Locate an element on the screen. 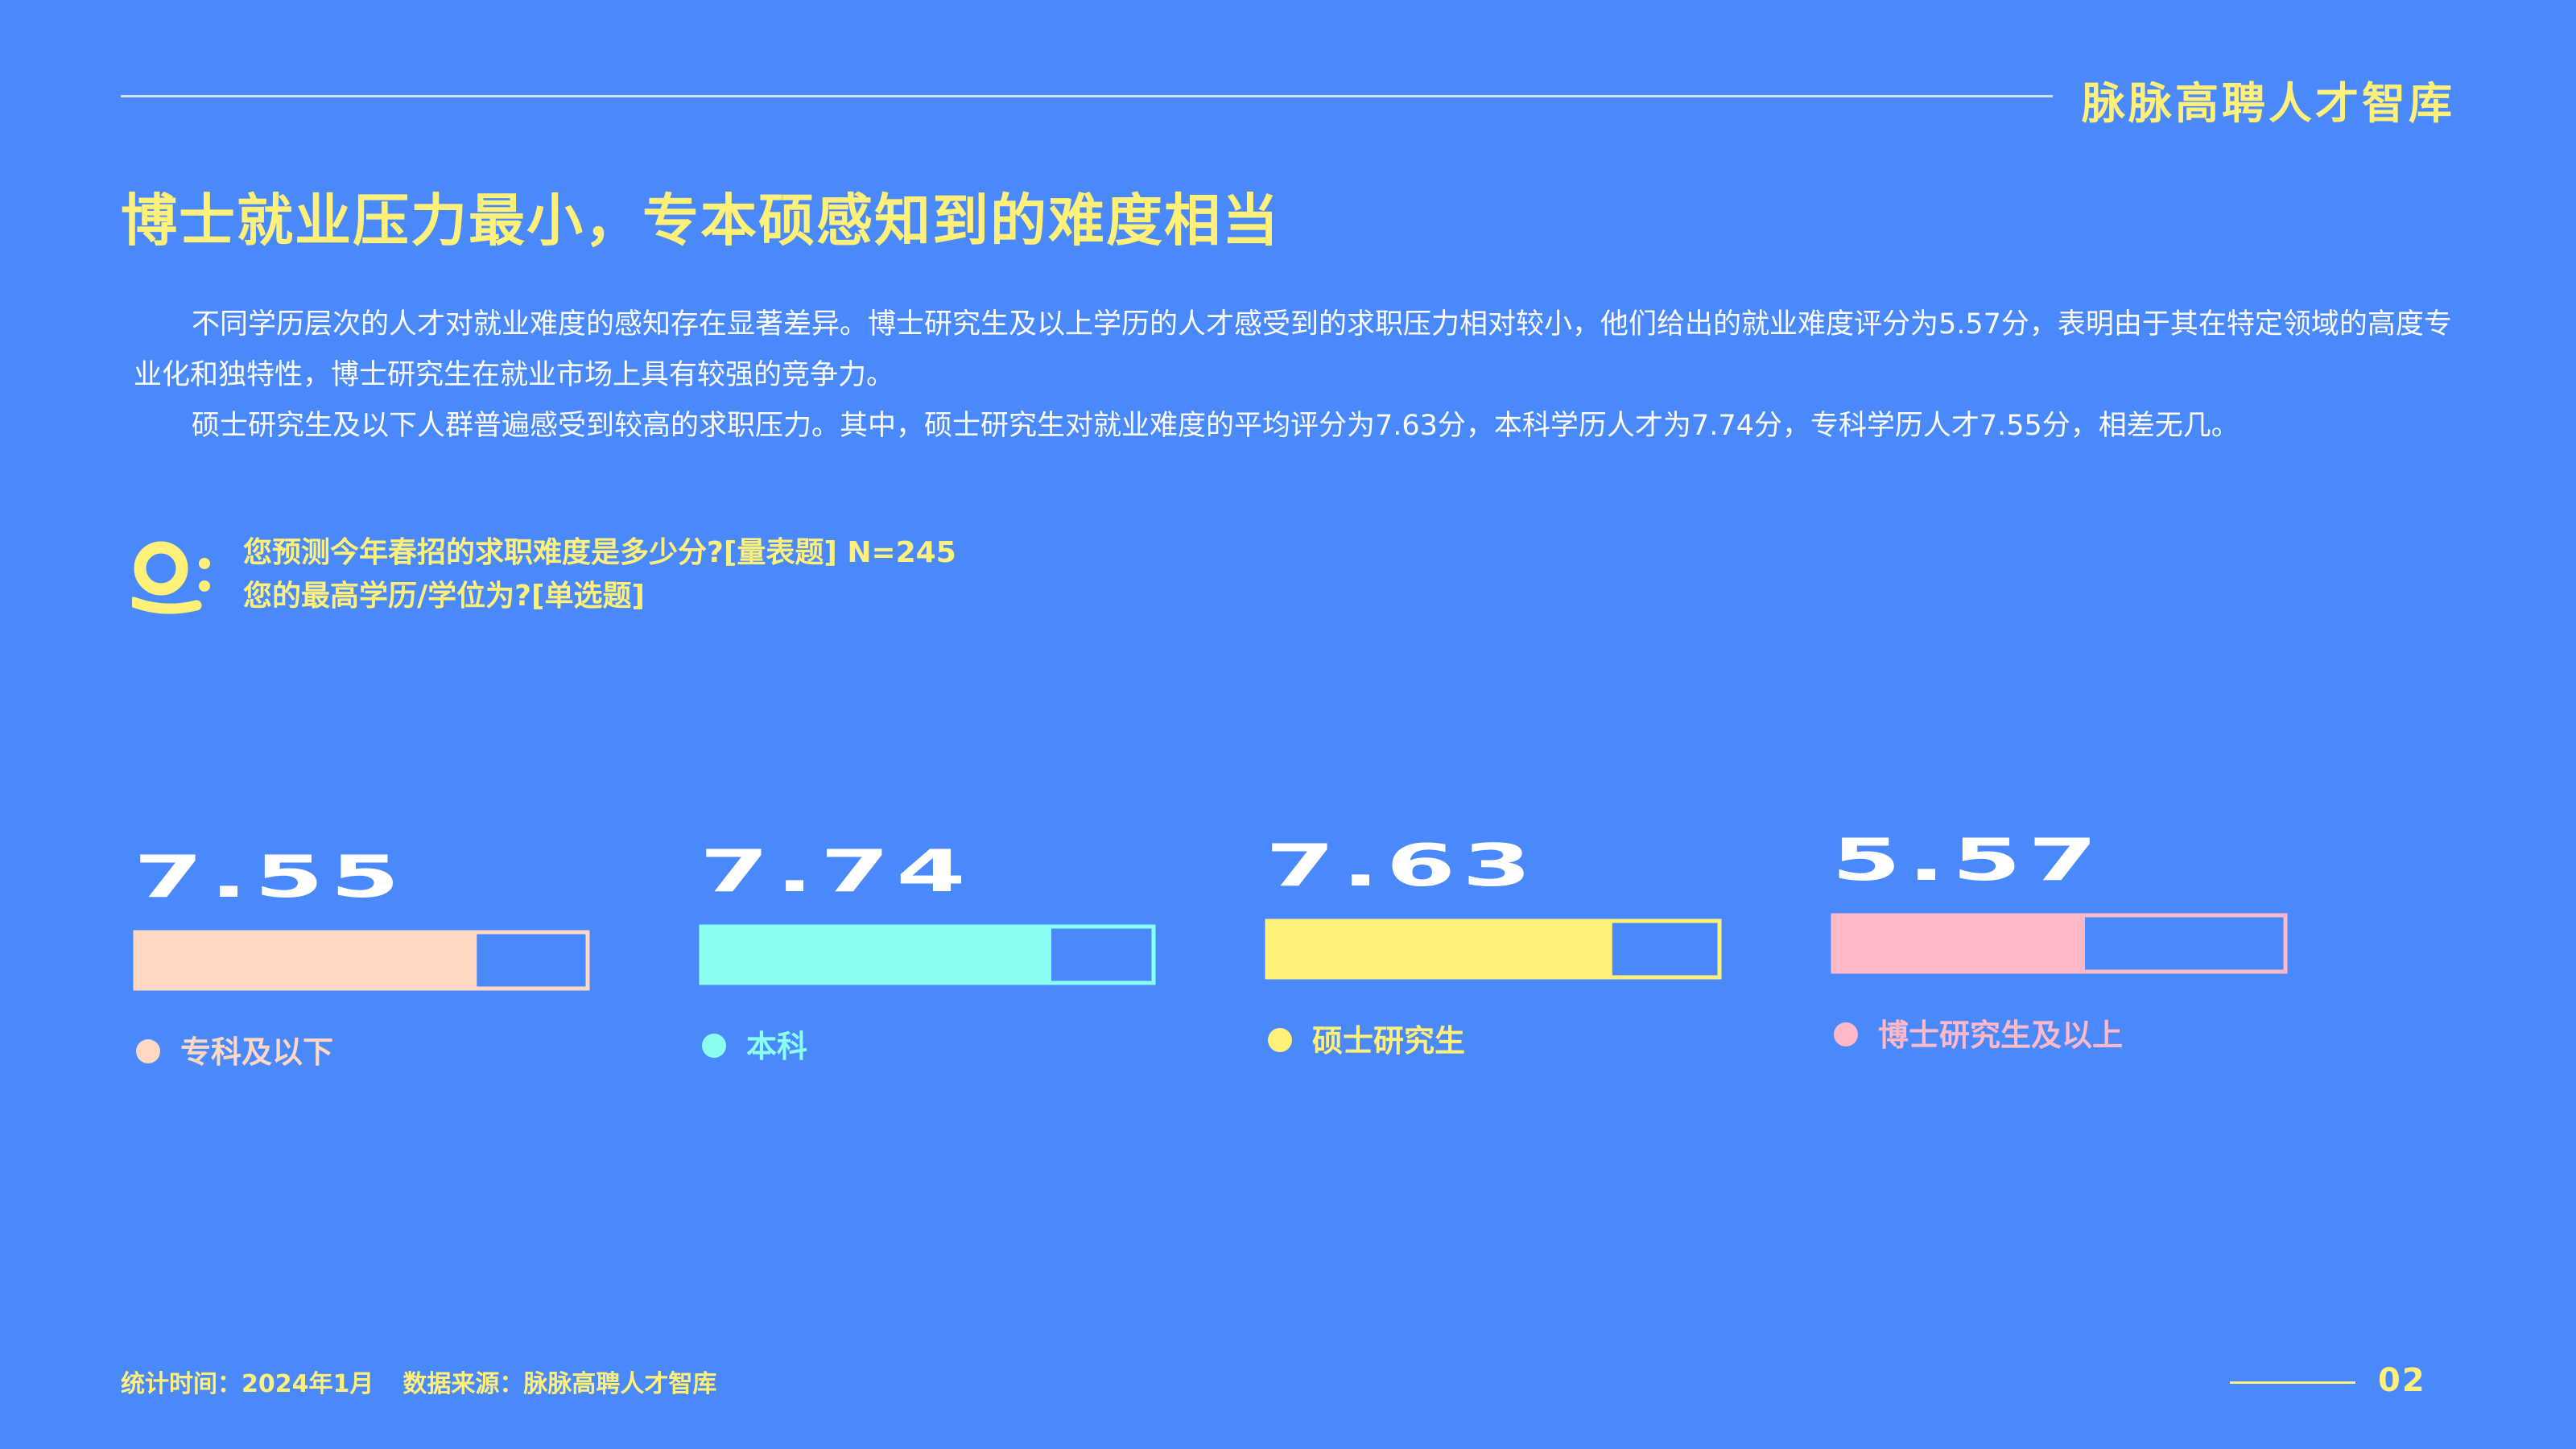  bar-value-label: 7.63 is located at coordinates (1401, 865).